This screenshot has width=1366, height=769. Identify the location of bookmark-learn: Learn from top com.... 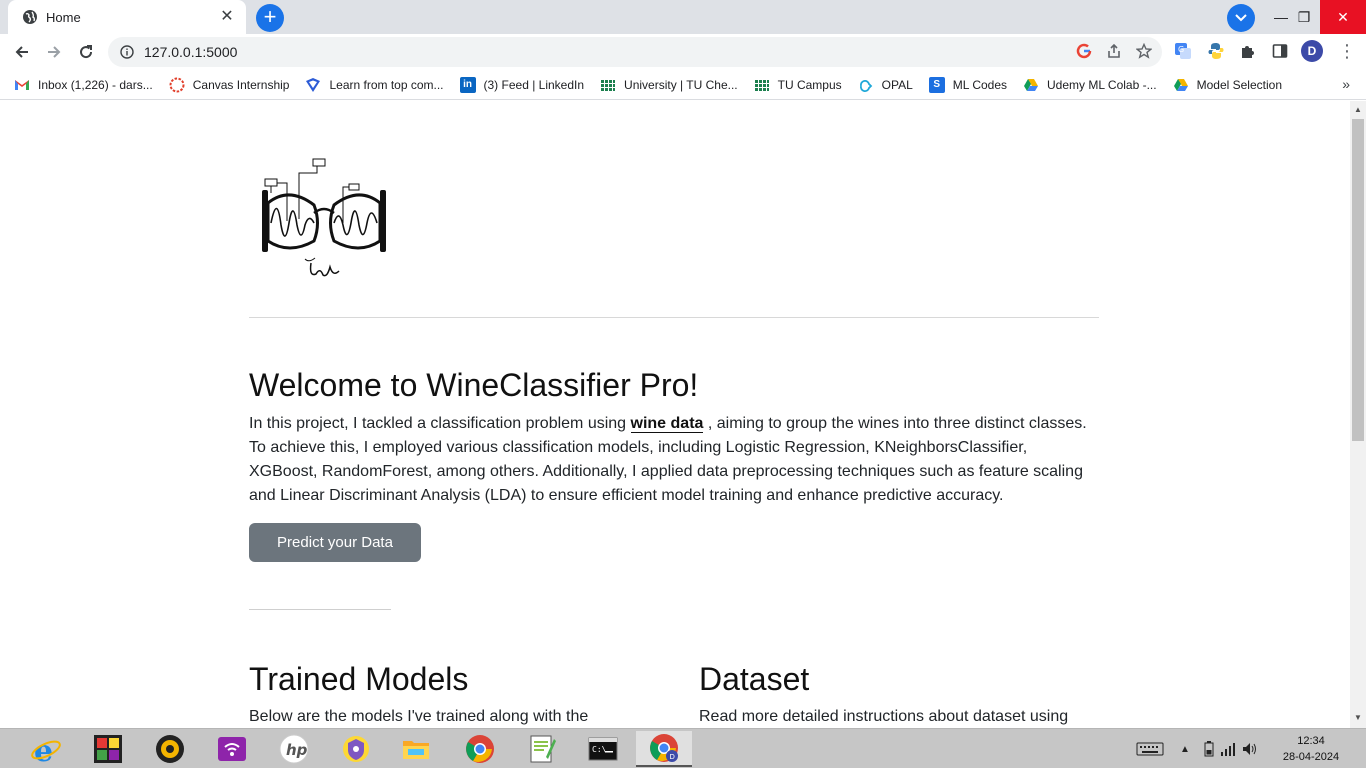
(374, 85).